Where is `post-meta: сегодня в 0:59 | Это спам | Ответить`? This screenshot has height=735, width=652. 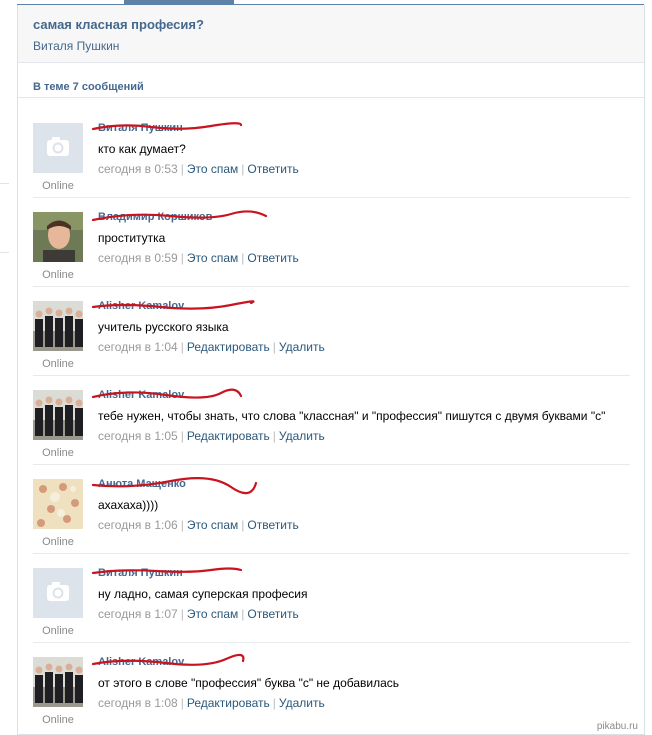 post-meta: сегодня в 0:59 | Это спам | Ответить is located at coordinates (198, 258).